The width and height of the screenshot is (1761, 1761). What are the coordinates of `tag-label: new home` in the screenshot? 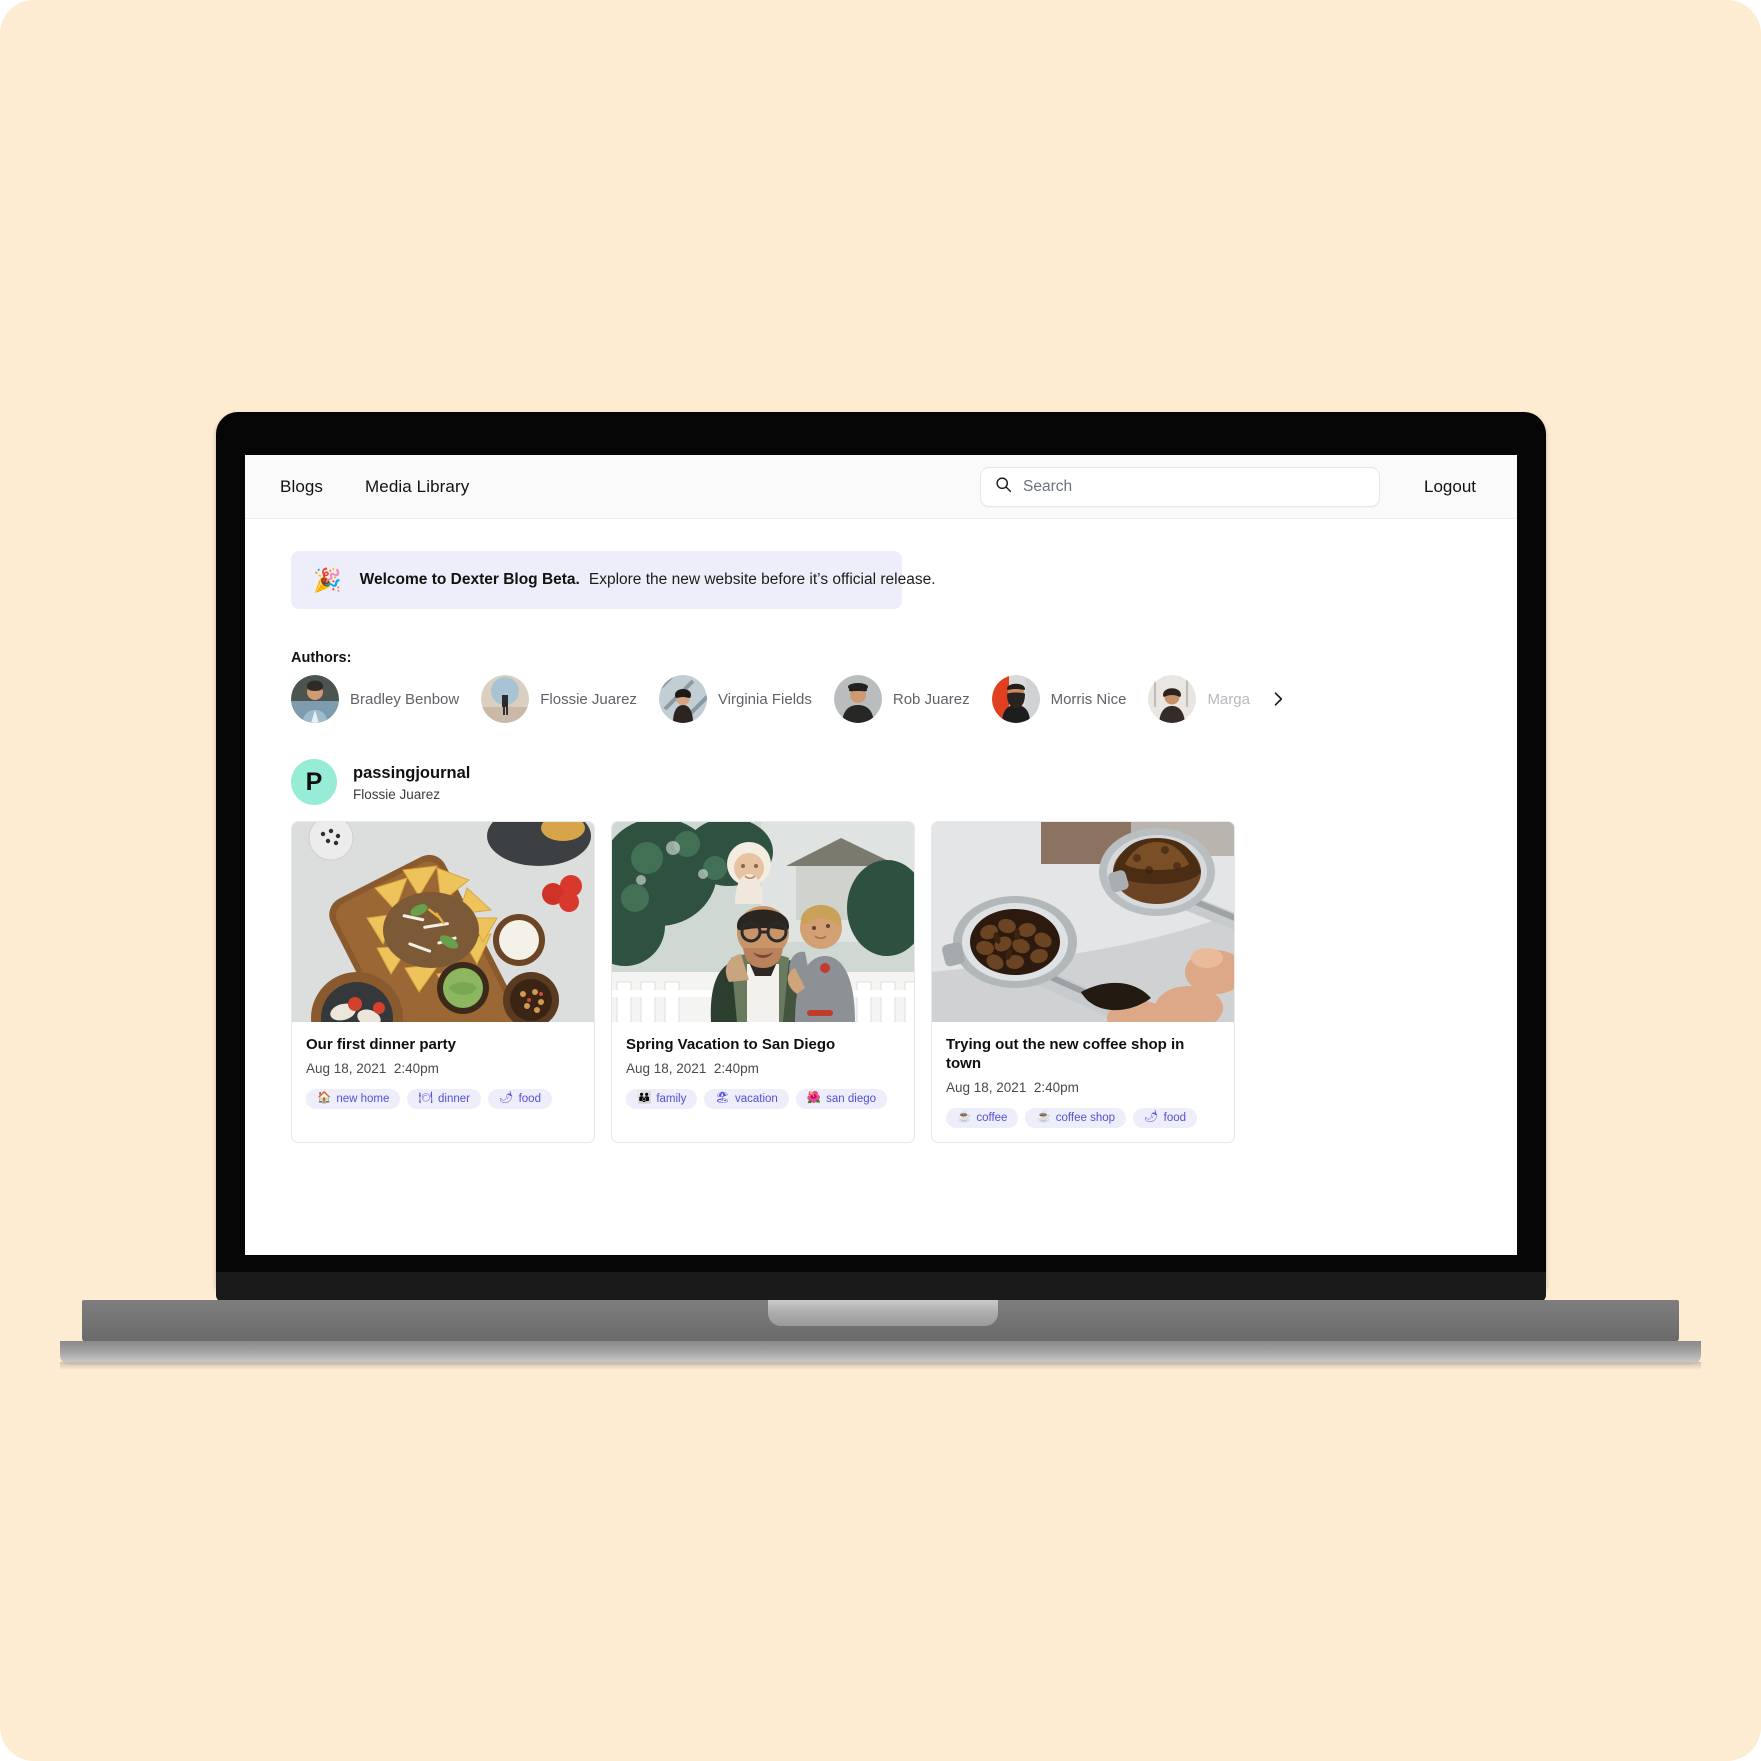 It's located at (363, 1098).